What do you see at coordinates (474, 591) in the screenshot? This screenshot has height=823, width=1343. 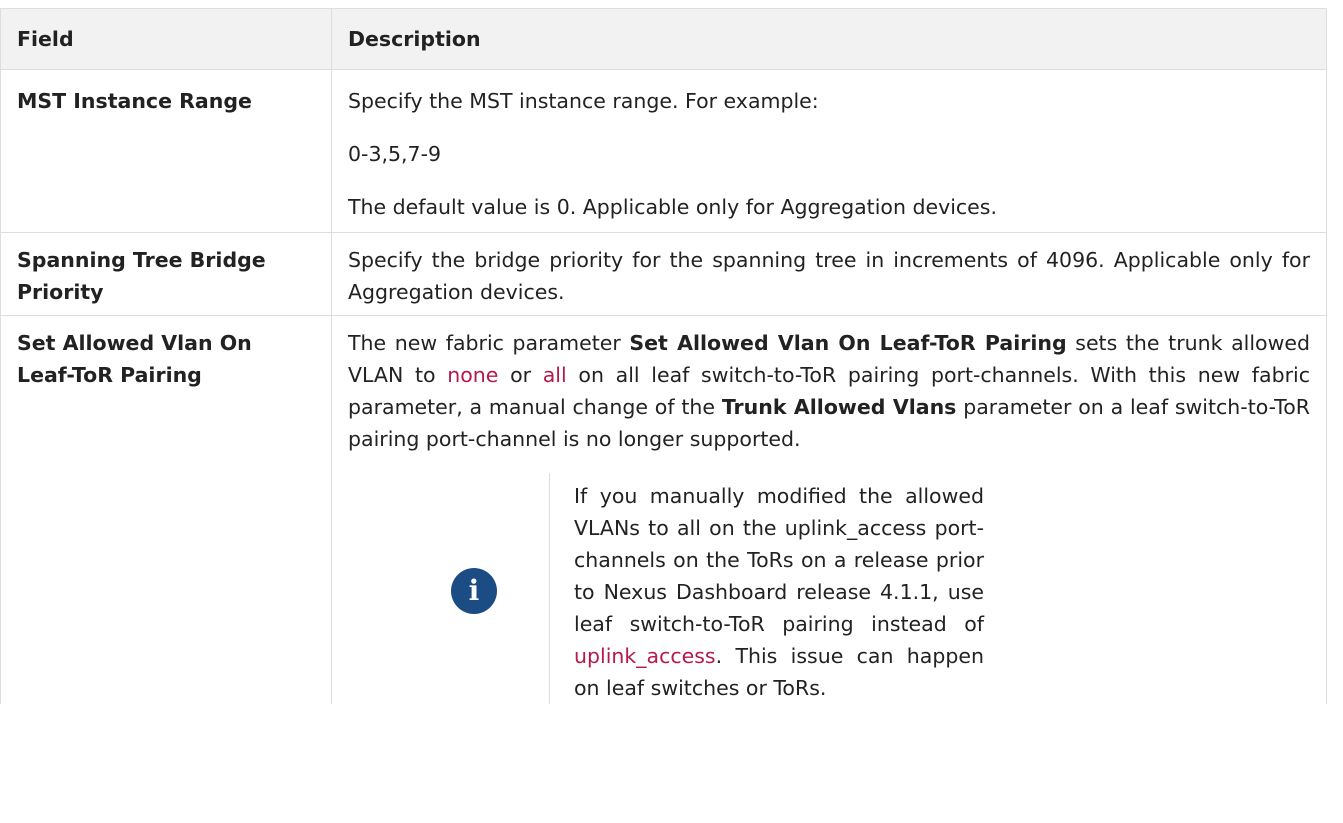 I see `info-icon: i` at bounding box center [474, 591].